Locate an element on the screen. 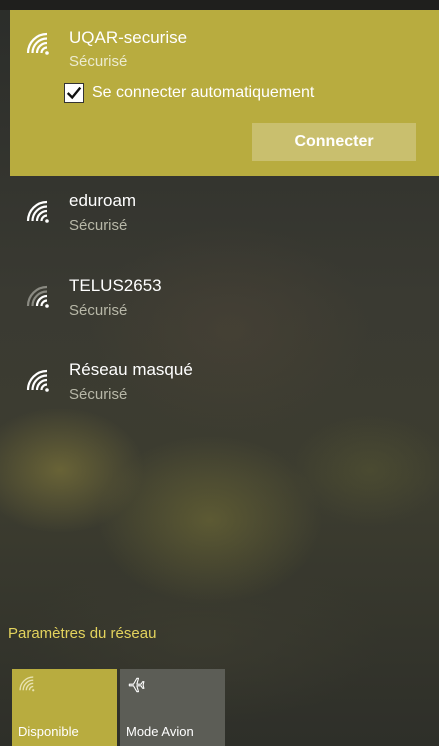  airplane-icon is located at coordinates (136, 687).